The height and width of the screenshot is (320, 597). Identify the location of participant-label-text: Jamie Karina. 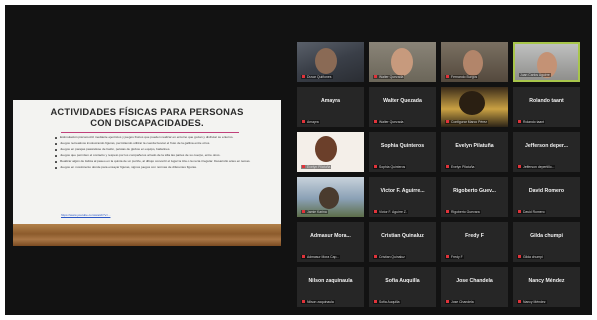
(317, 212).